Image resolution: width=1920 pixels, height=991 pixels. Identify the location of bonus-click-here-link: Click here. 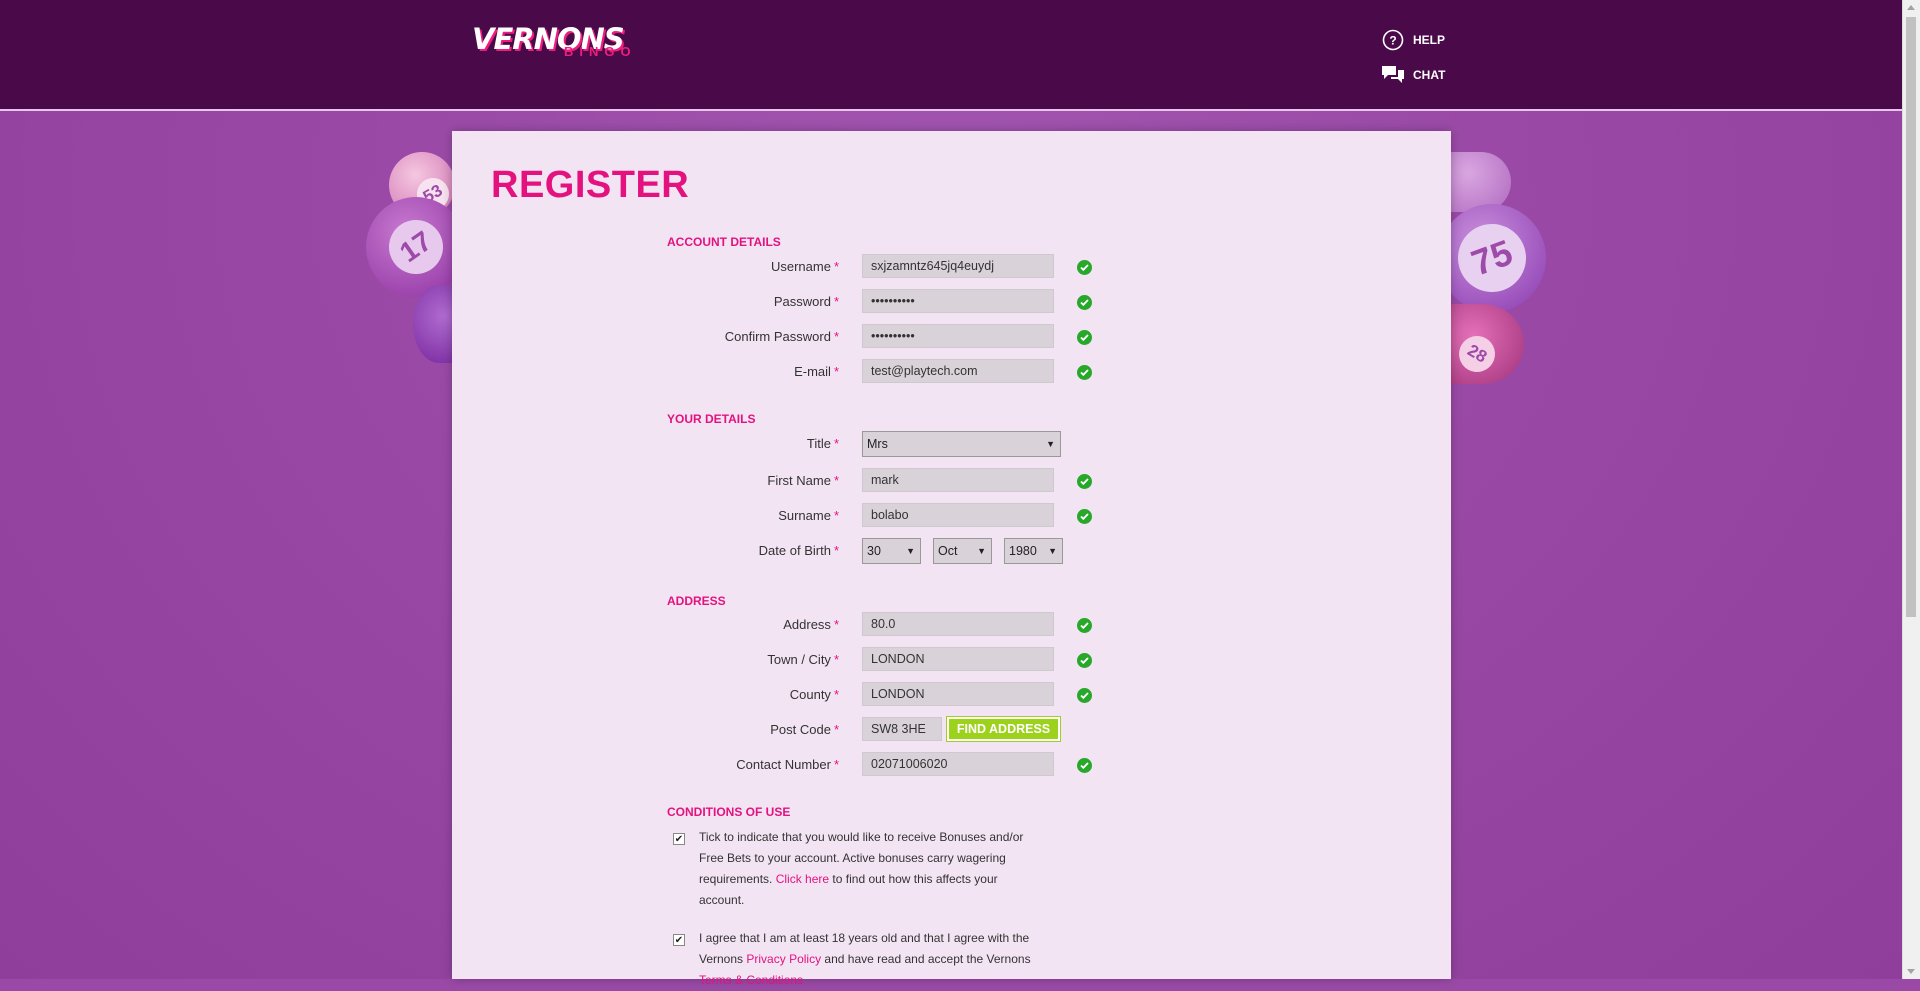
(802, 879).